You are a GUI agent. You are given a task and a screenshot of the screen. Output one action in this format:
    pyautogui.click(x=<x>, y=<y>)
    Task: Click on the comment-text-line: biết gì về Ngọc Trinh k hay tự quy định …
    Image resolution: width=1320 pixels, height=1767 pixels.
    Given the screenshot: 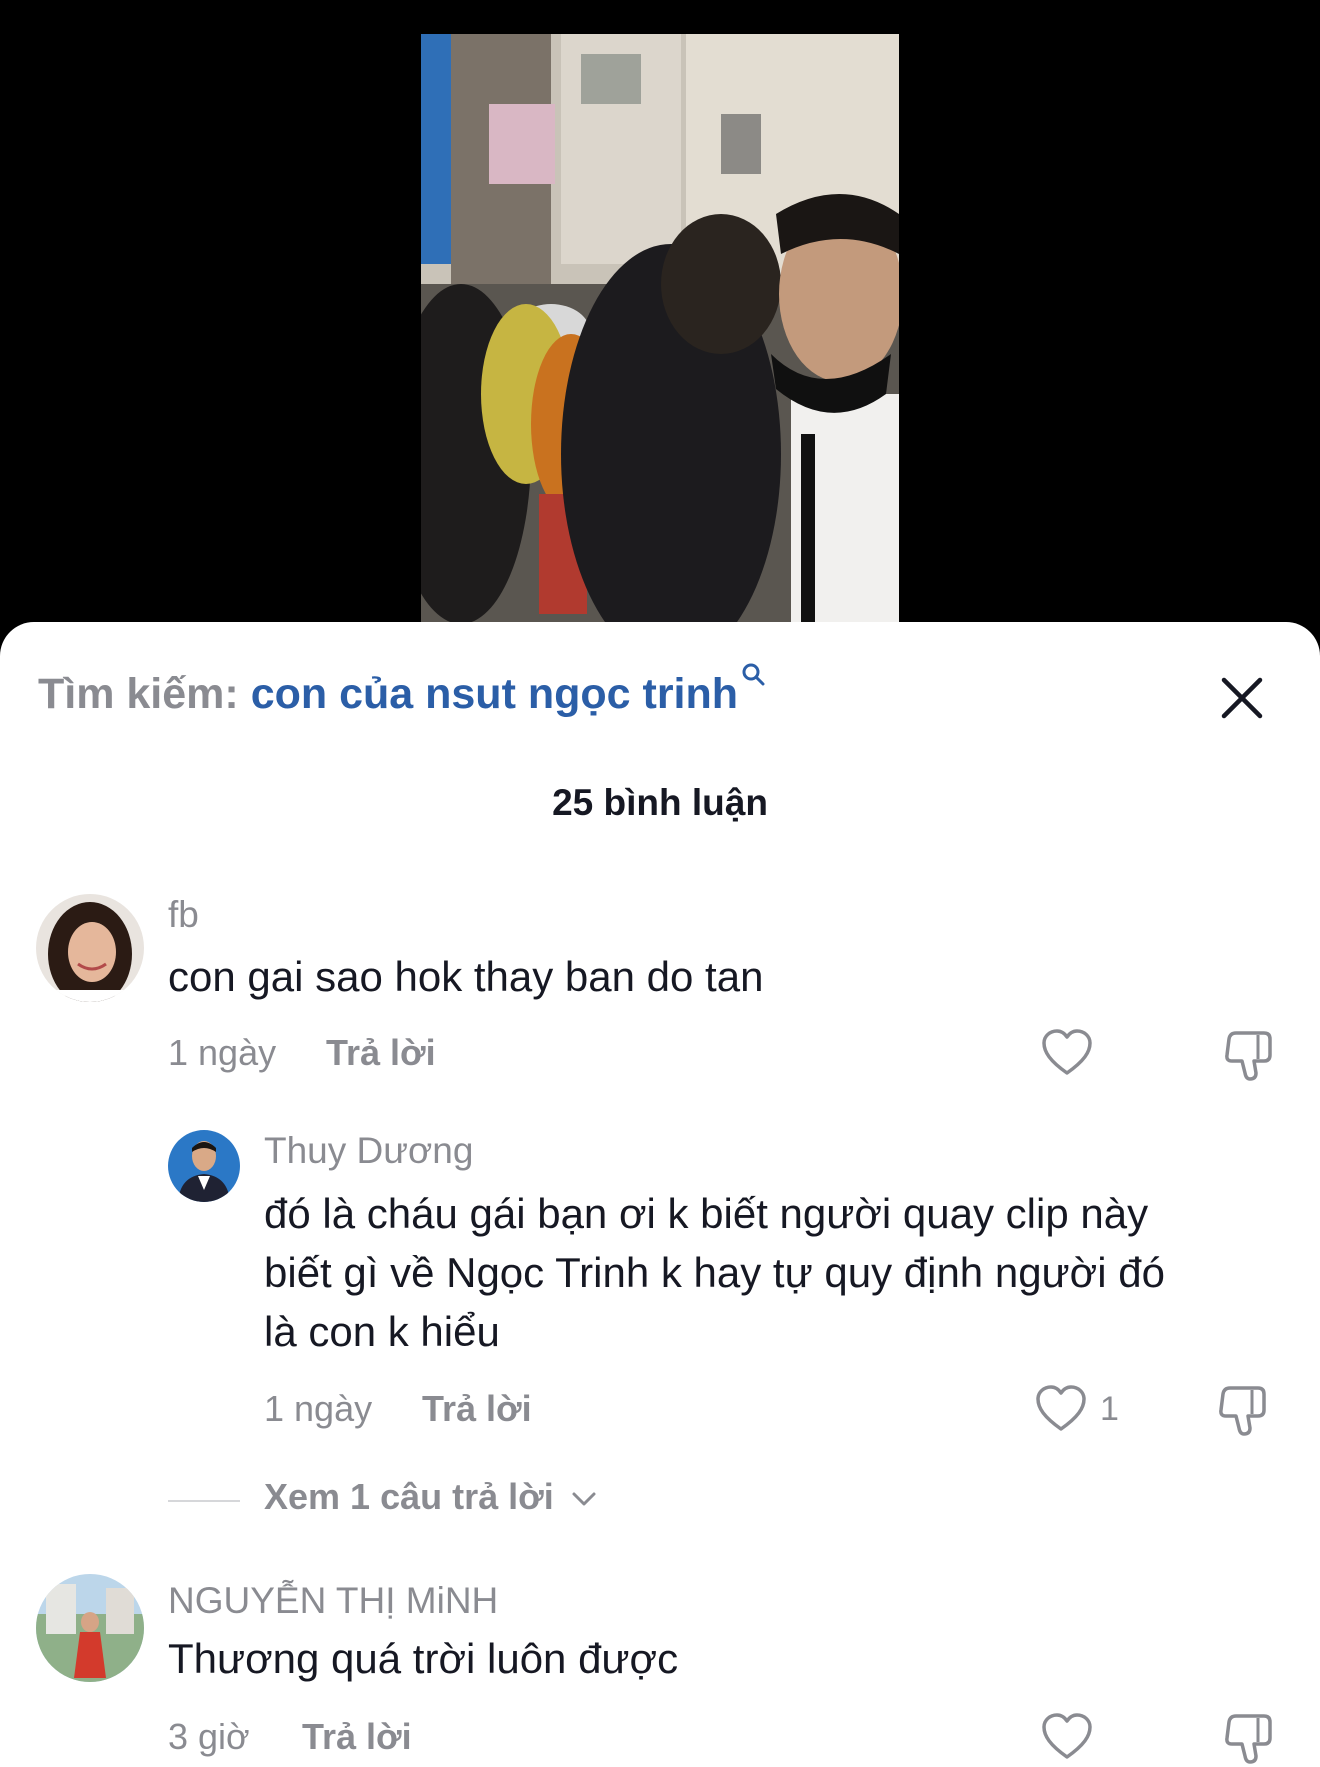 What is the action you would take?
    pyautogui.click(x=714, y=1272)
    